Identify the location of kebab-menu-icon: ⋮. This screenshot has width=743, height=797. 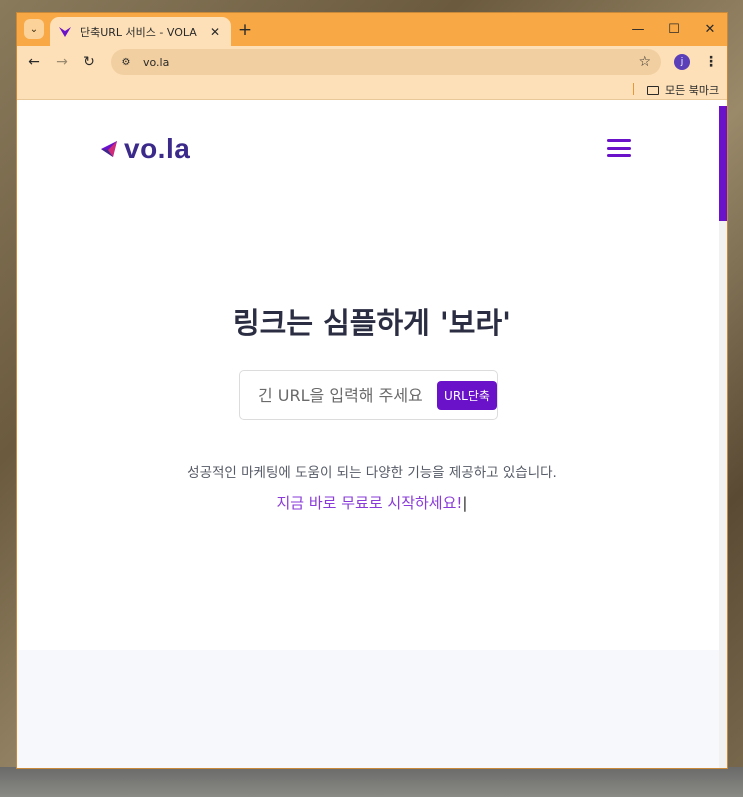
(711, 62).